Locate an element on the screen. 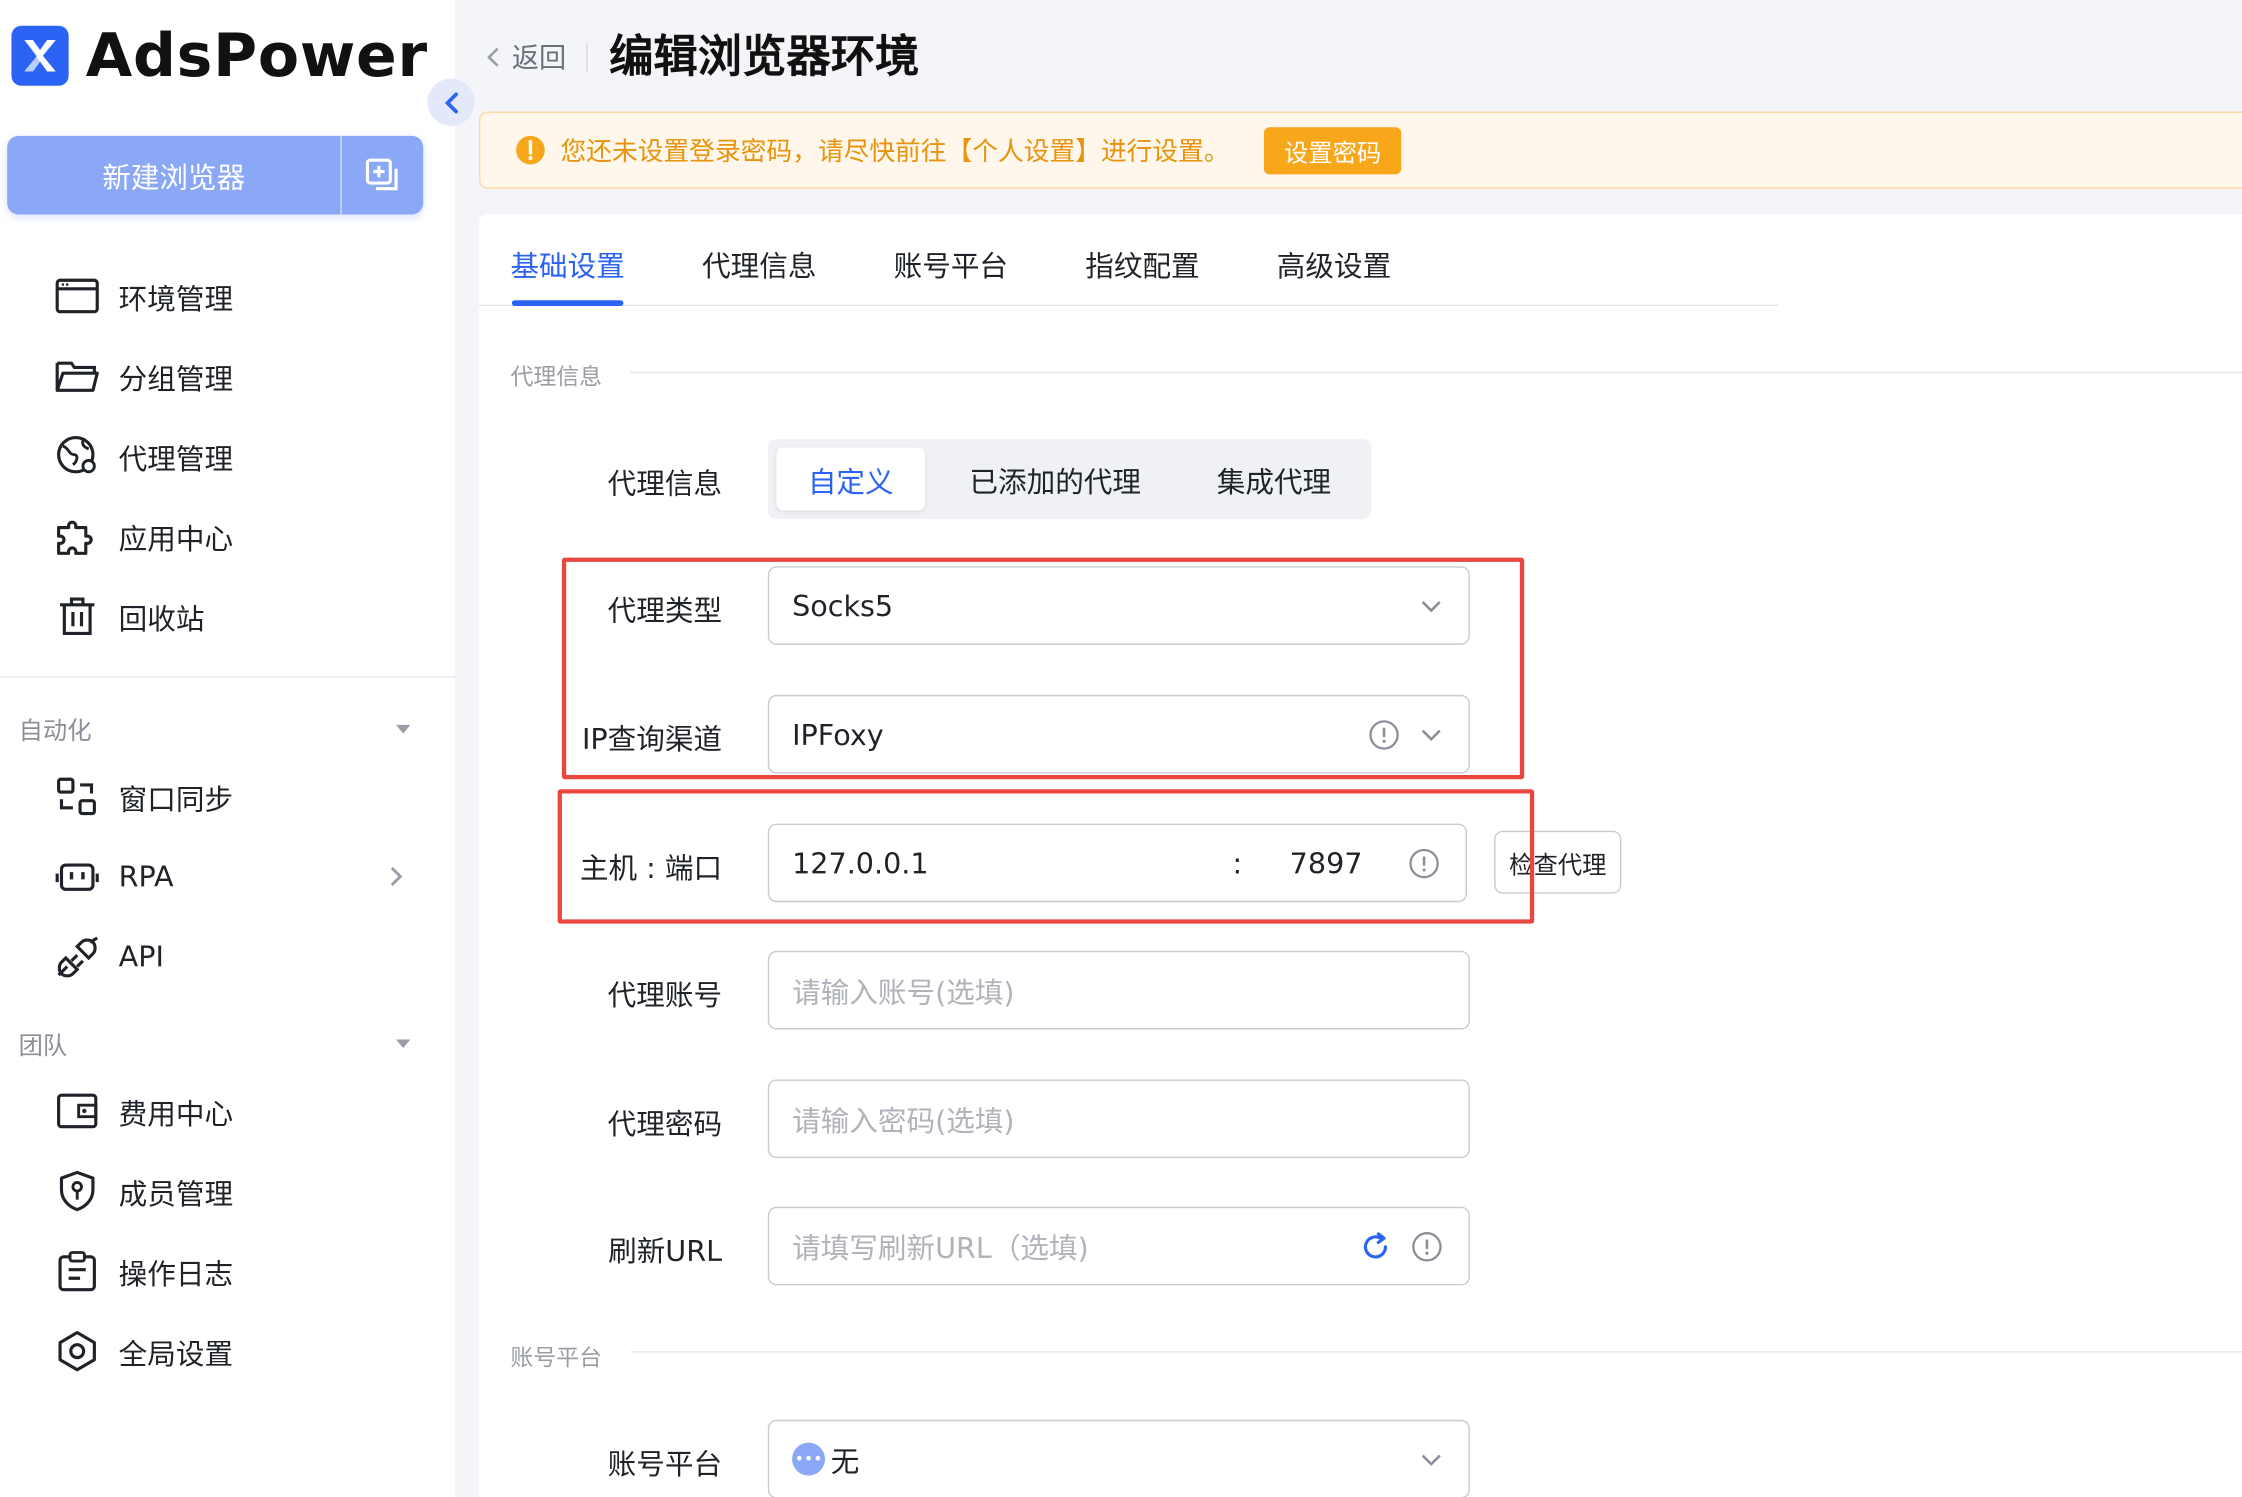  team-group-title: 团队 is located at coordinates (43, 1046).